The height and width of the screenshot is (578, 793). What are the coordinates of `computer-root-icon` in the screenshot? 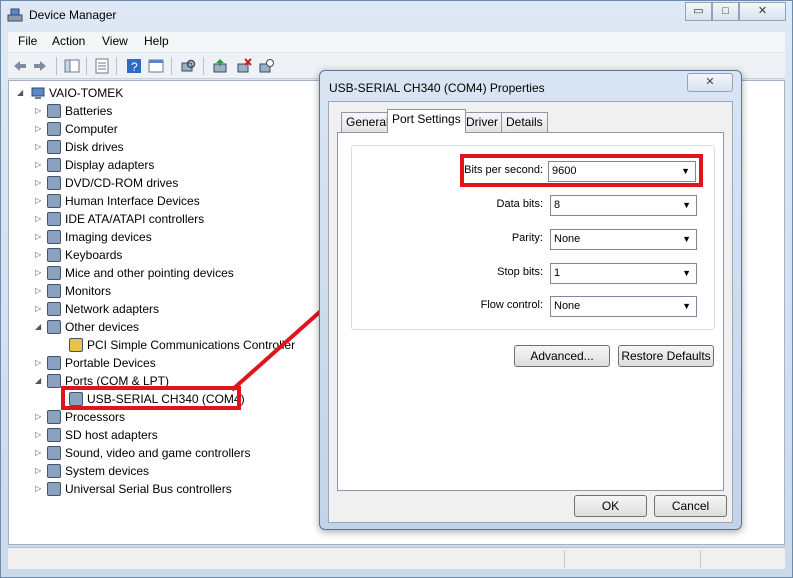 It's located at (38, 93).